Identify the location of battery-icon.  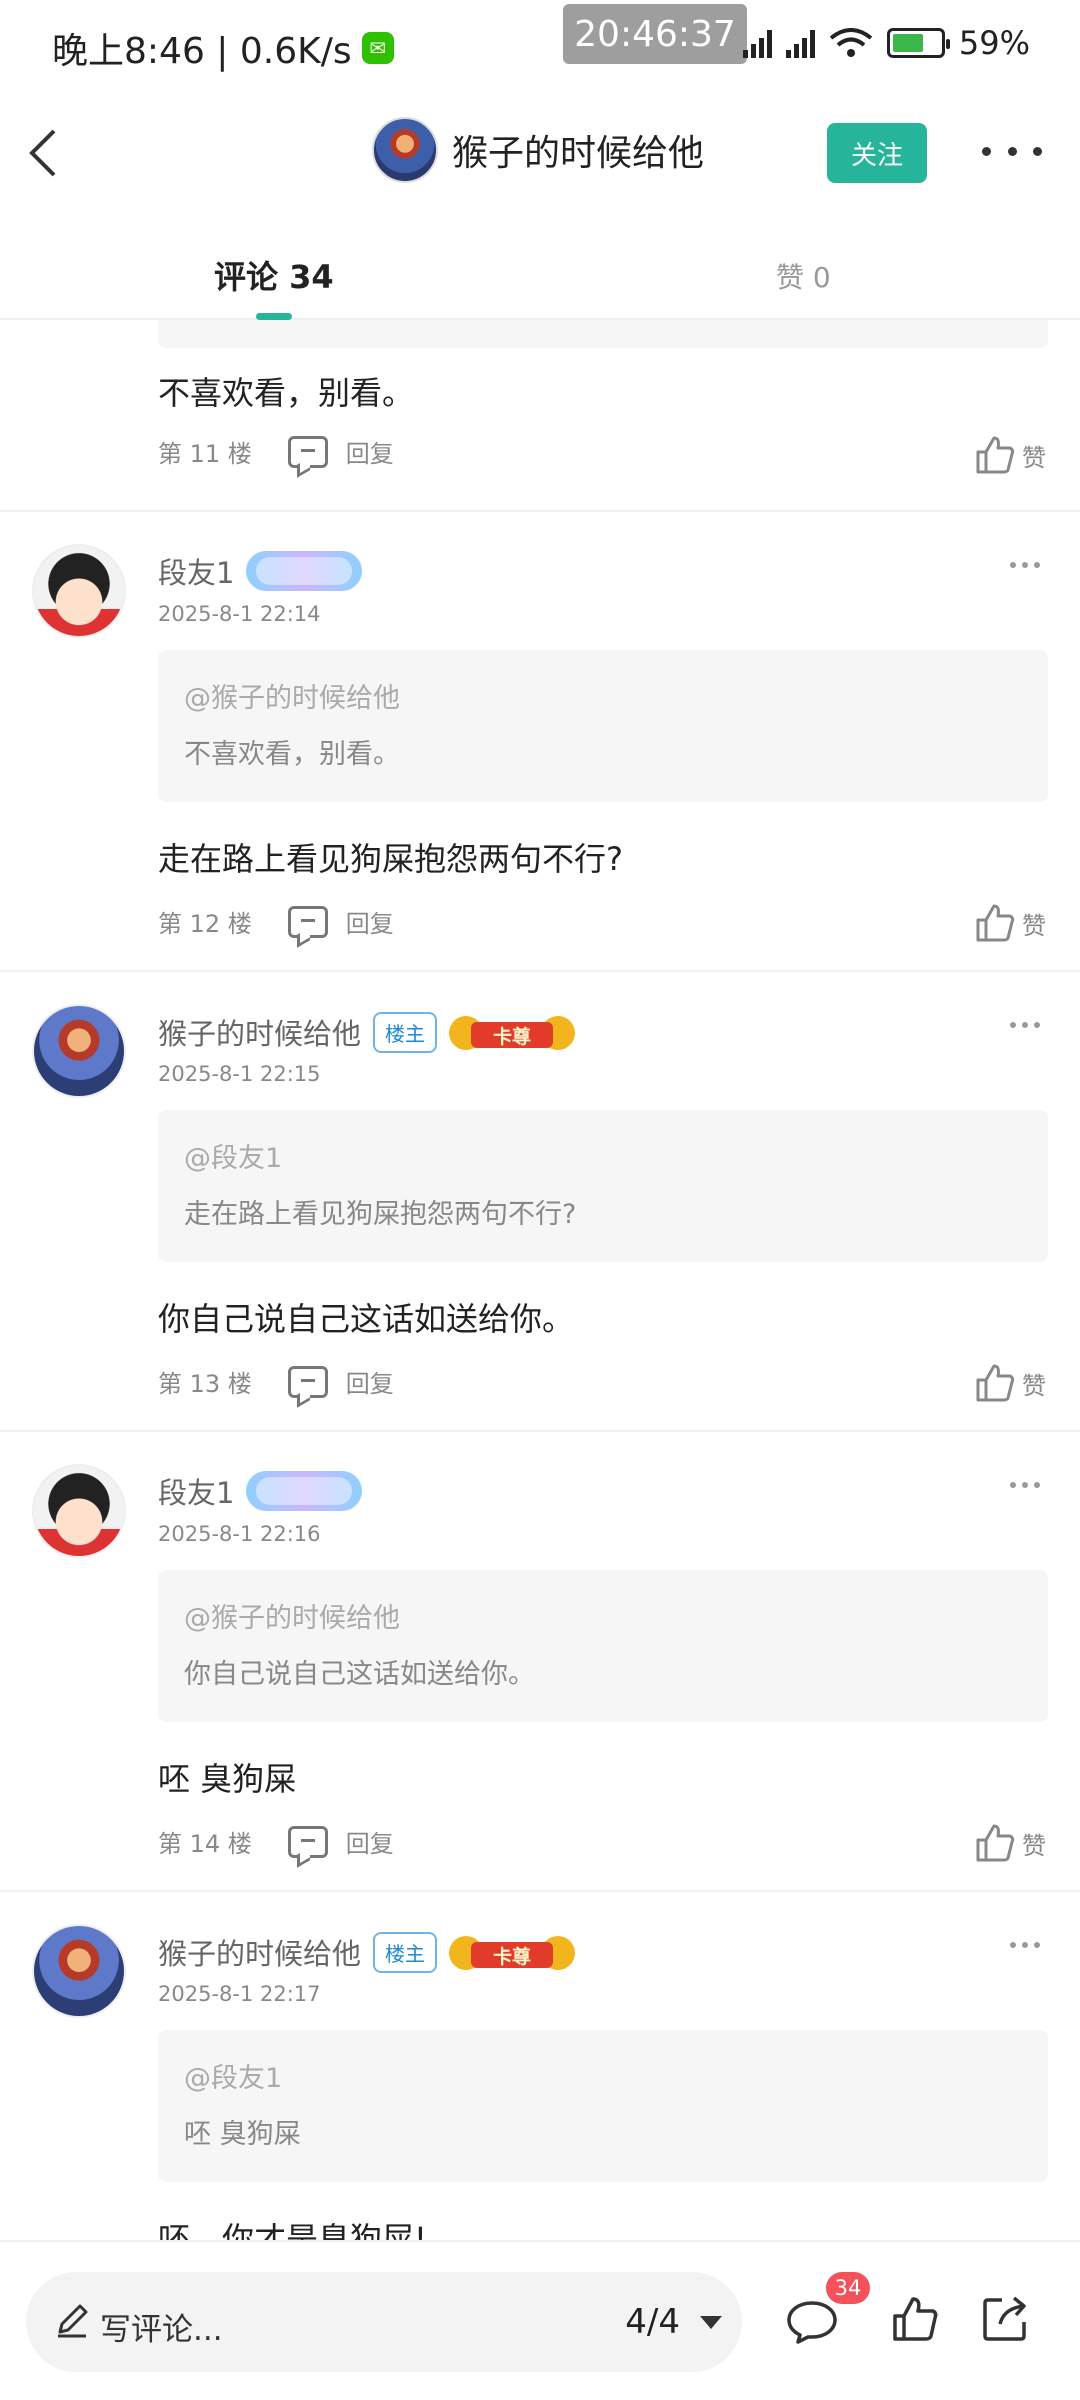
(918, 43).